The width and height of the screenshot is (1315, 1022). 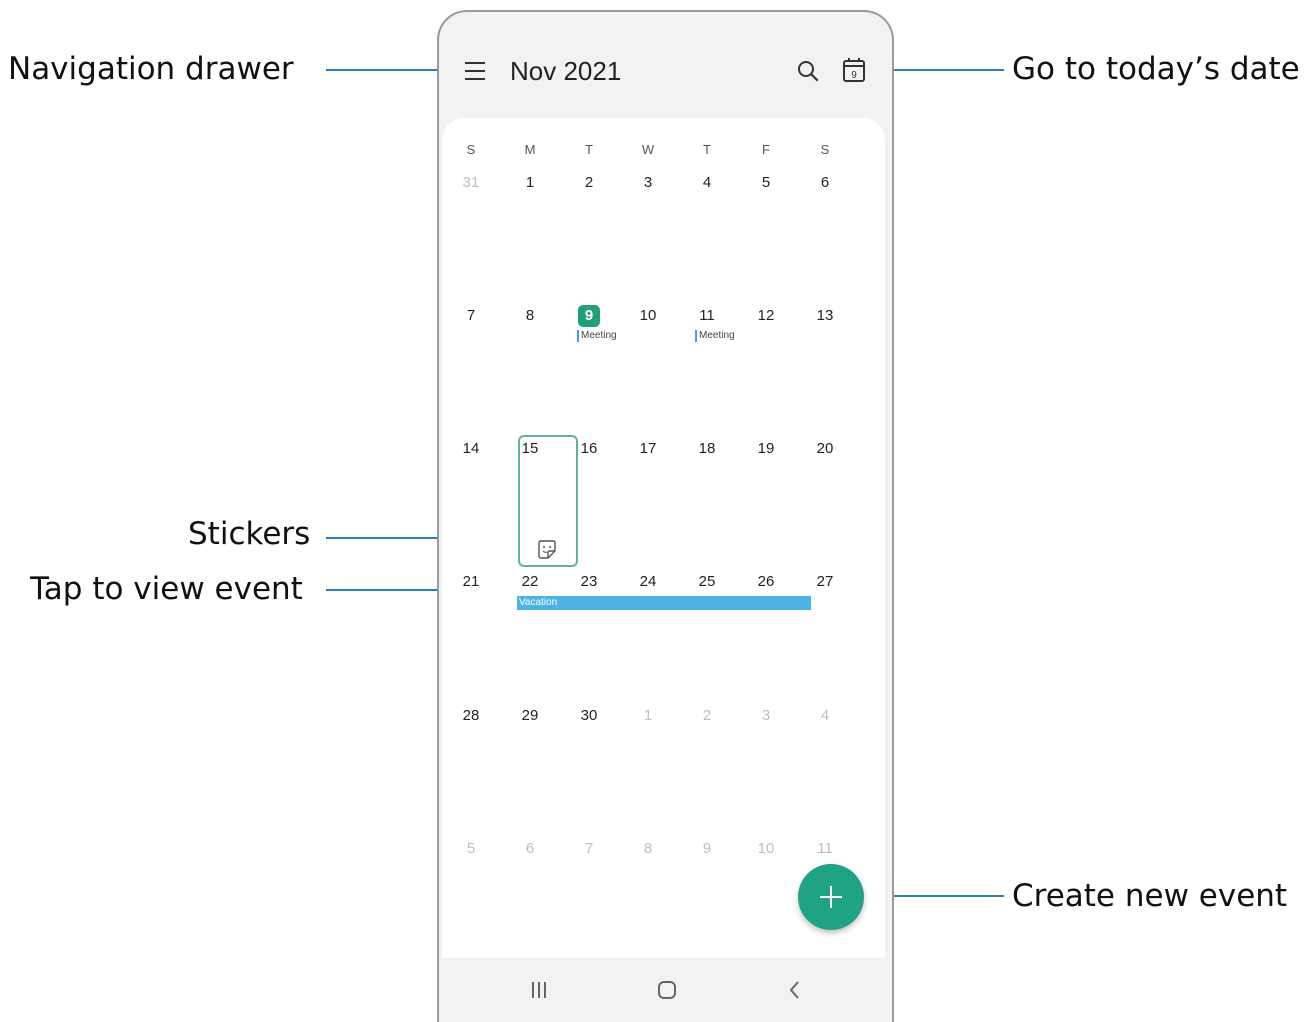 What do you see at coordinates (825, 316) in the screenshot?
I see `day-cell: 13` at bounding box center [825, 316].